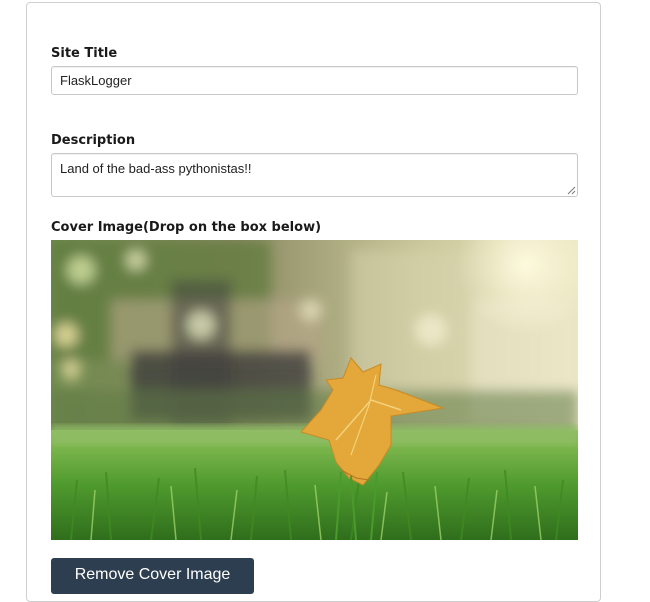 The width and height of the screenshot is (650, 602). I want to click on description-textarea: Land of the bad-ass pythonistas!!, so click(314, 175).